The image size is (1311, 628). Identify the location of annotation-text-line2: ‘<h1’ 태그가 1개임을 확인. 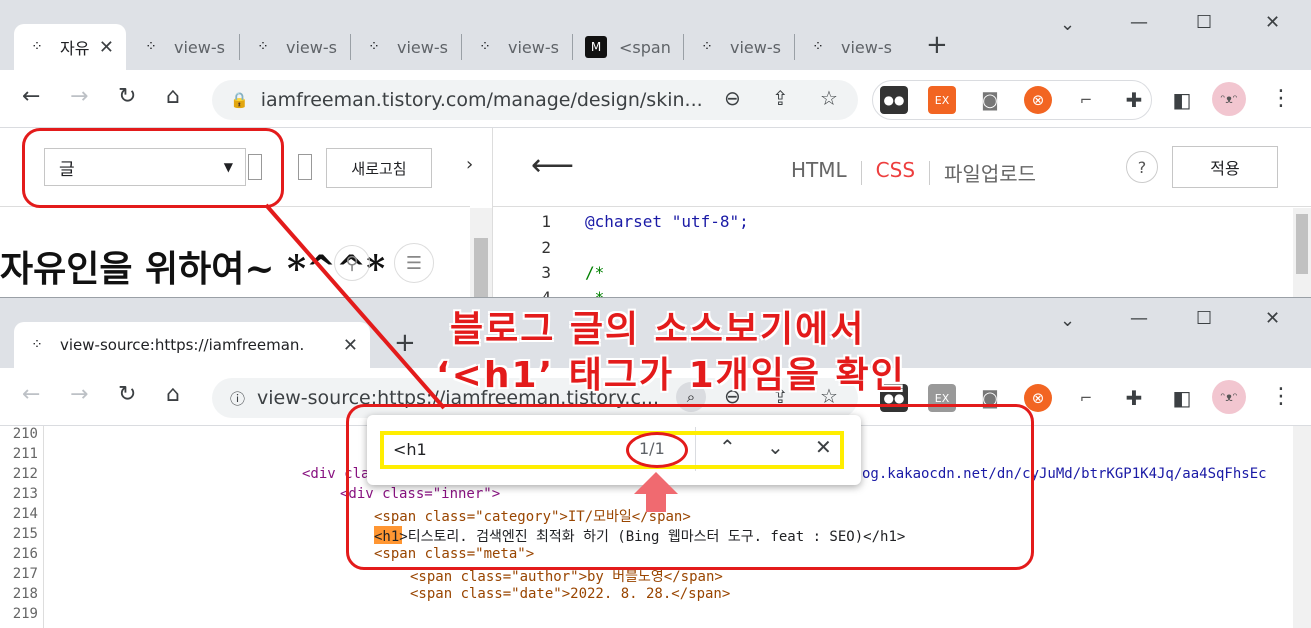
(671, 375).